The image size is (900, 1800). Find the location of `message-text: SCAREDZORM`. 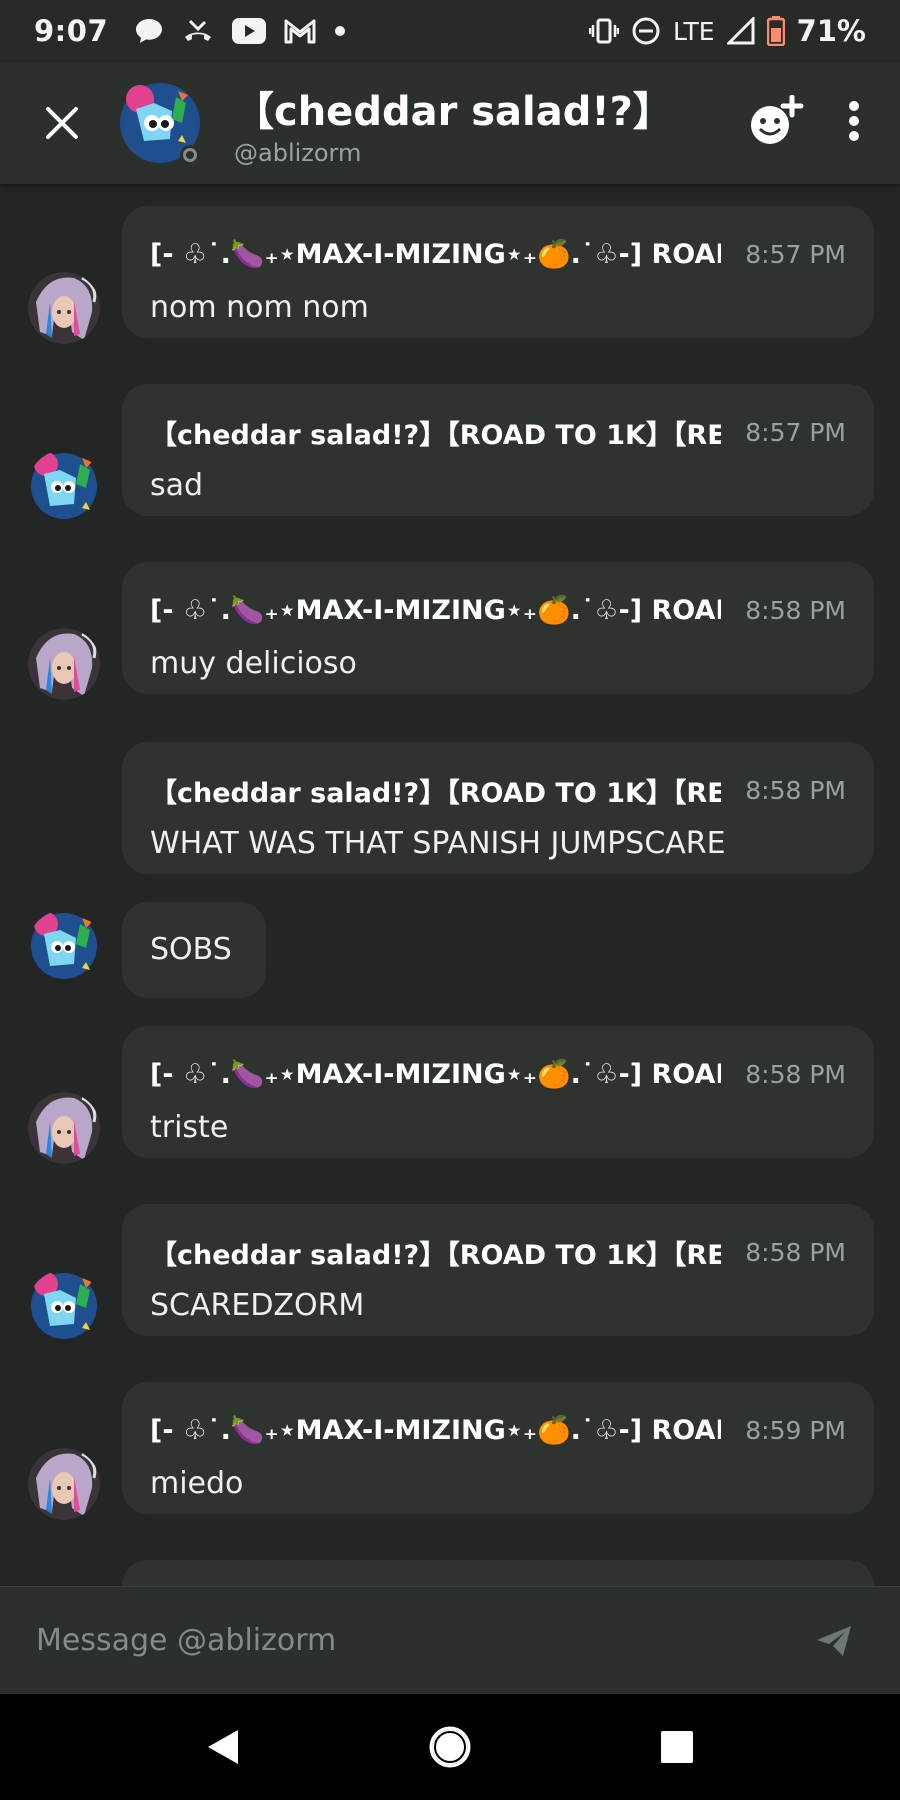

message-text: SCAREDZORM is located at coordinates (257, 1305).